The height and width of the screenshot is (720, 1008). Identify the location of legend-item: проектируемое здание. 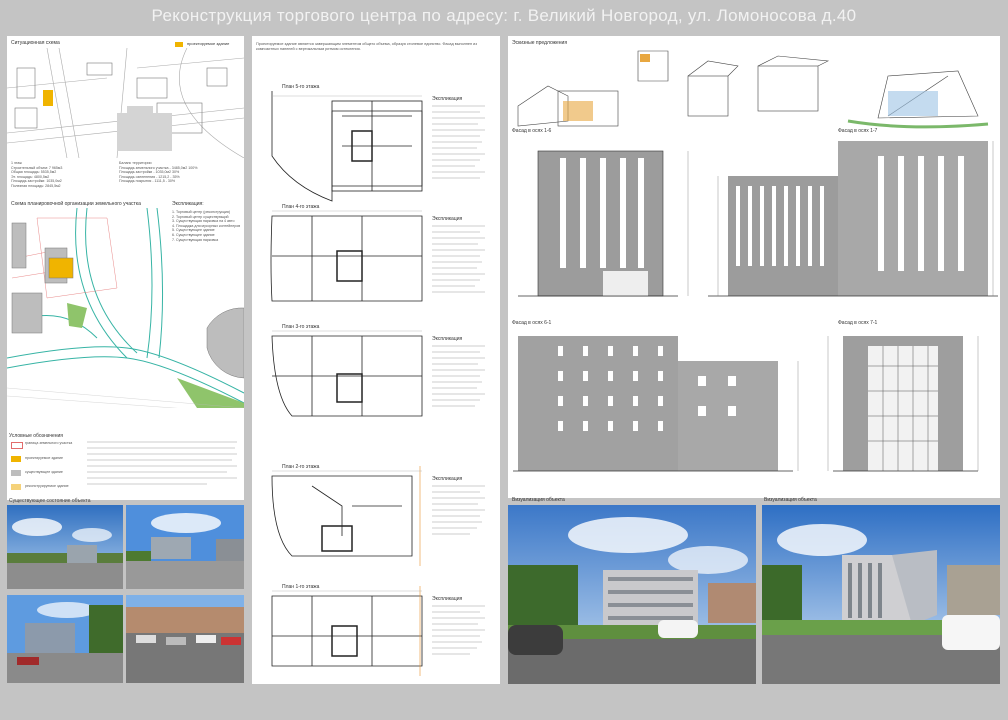
(44, 458).